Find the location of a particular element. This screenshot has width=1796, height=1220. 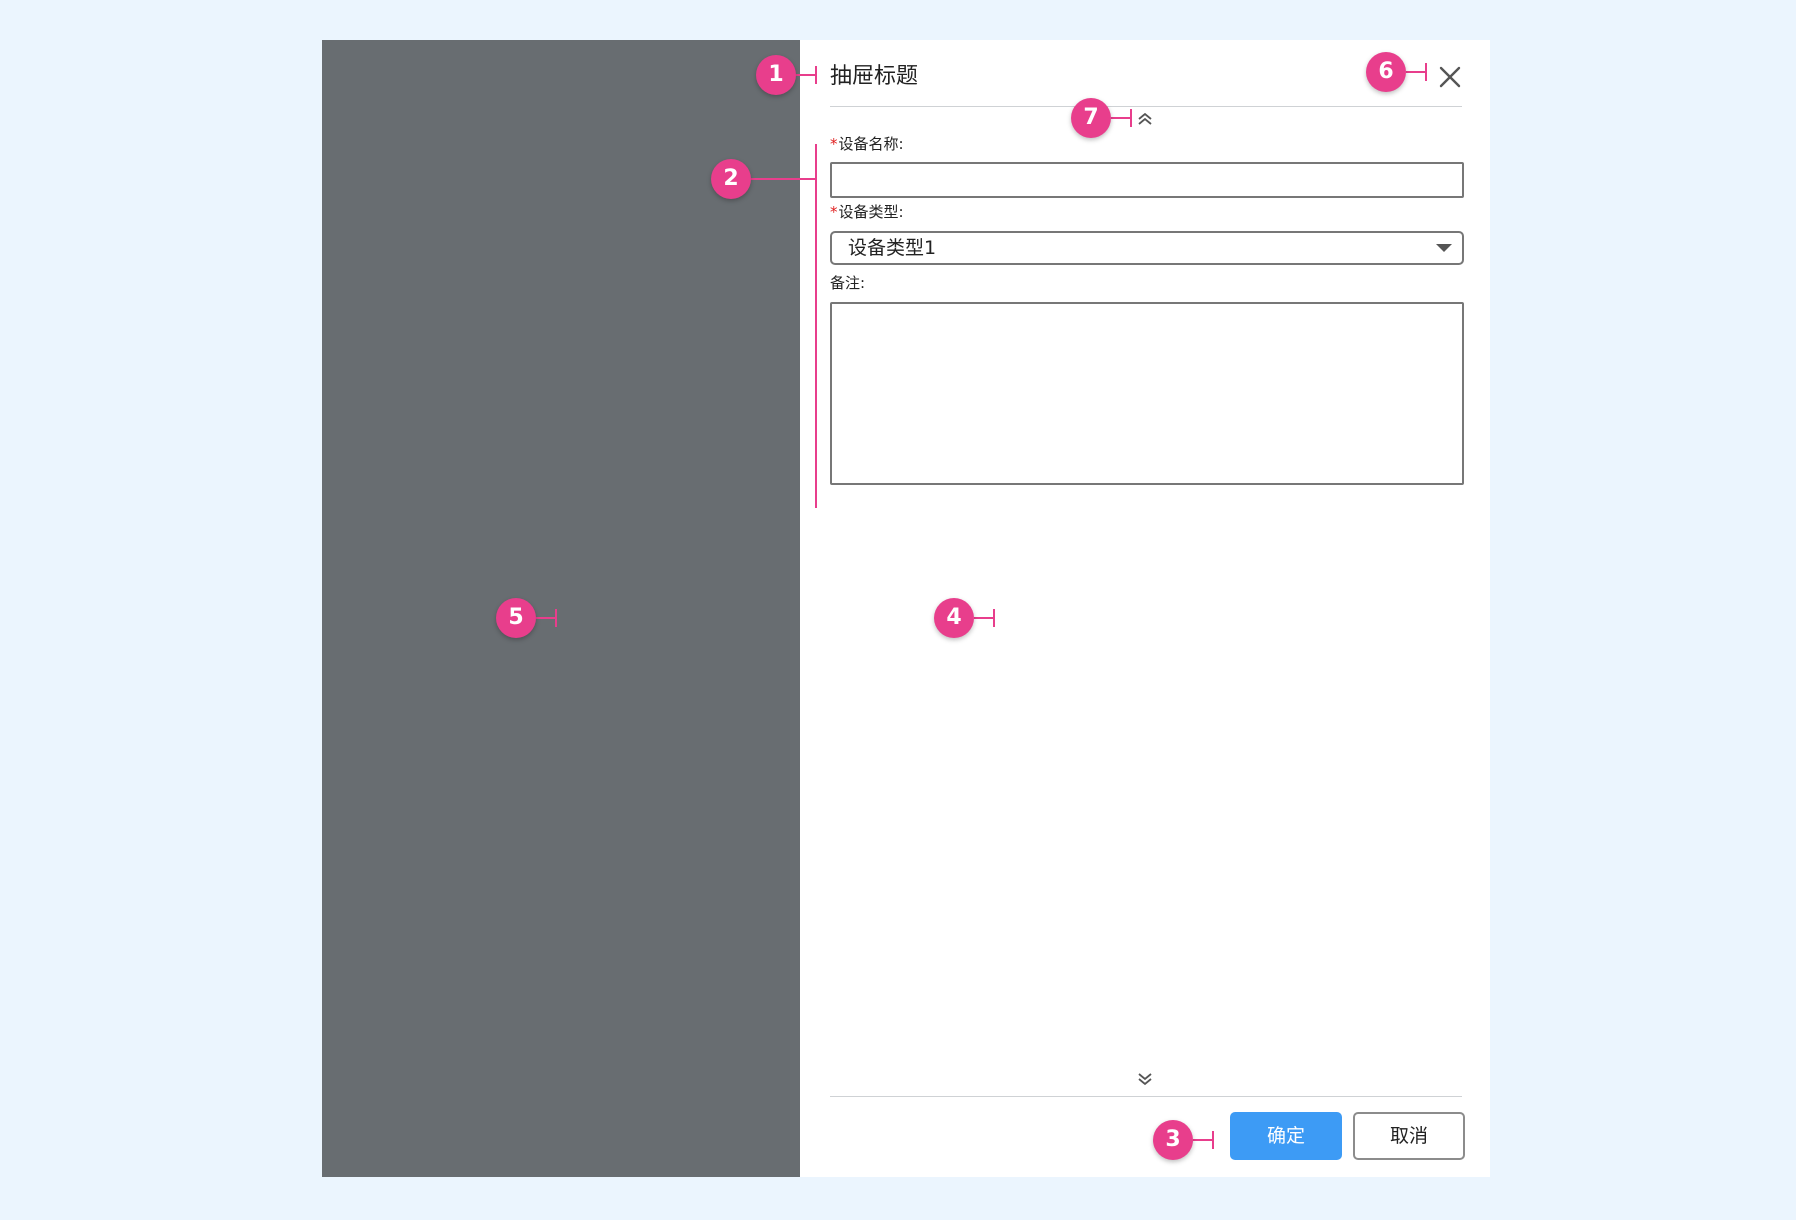

annotation-marker-7: 7 is located at coordinates (1091, 118).